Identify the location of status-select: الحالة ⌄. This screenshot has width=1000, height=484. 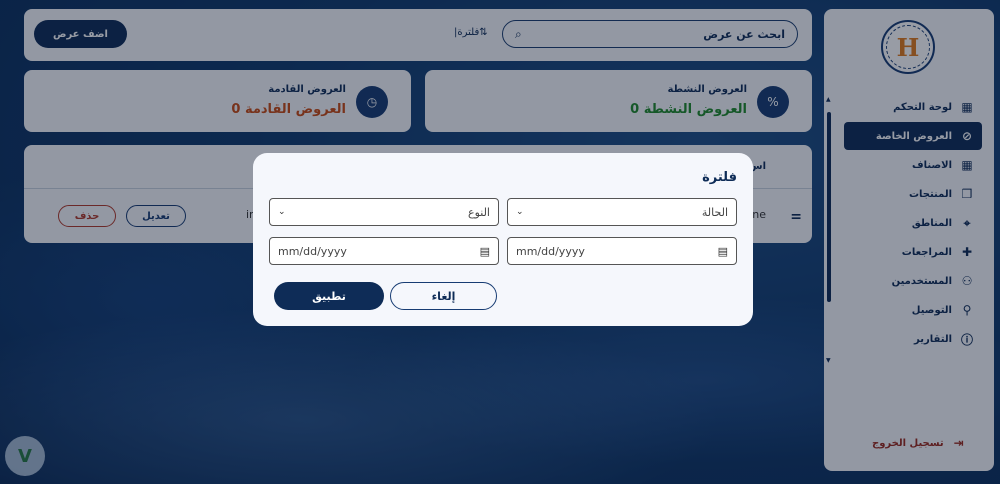
(622, 212).